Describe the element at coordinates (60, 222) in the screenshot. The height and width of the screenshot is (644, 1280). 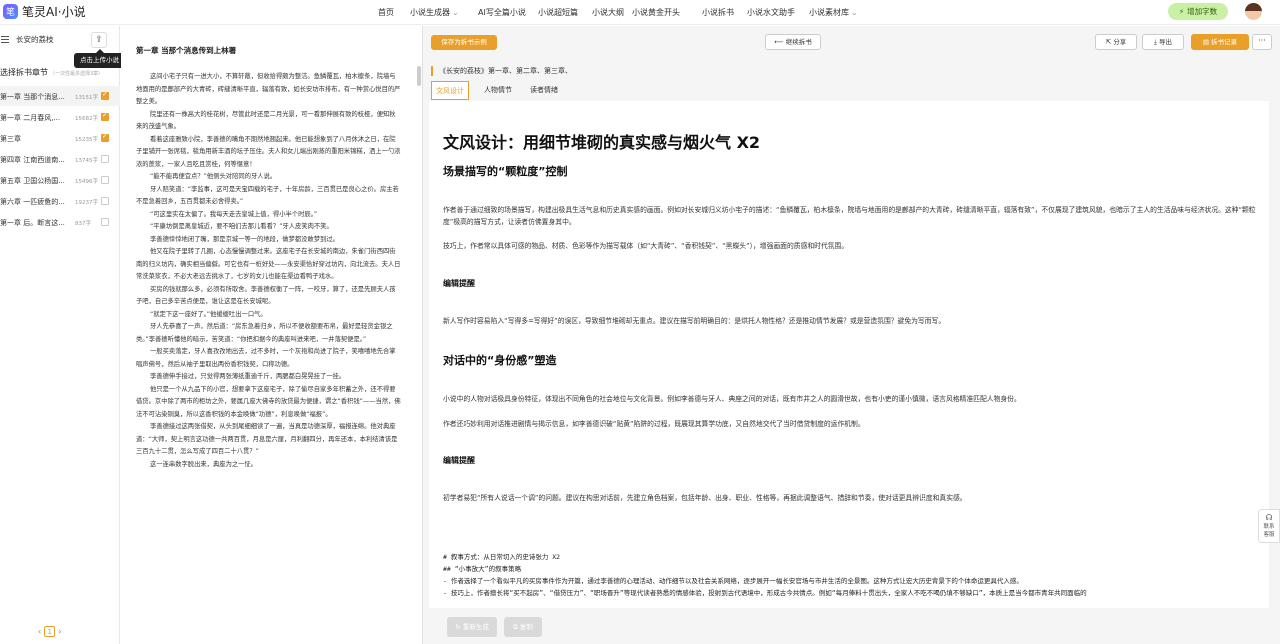
I see `chapter-item: 第一章 后。断言这... 837字` at that location.